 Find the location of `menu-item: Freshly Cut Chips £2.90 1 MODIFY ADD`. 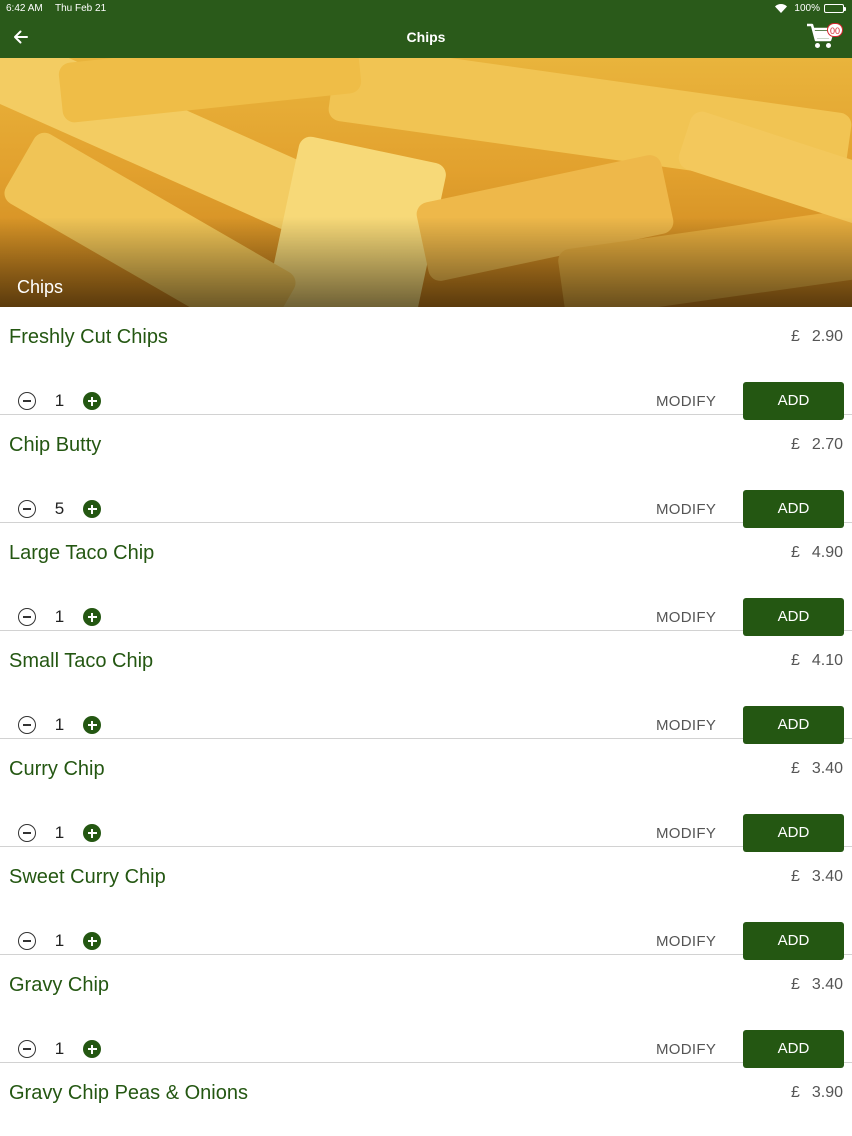

menu-item: Freshly Cut Chips £2.90 1 MODIFY ADD is located at coordinates (426, 363).